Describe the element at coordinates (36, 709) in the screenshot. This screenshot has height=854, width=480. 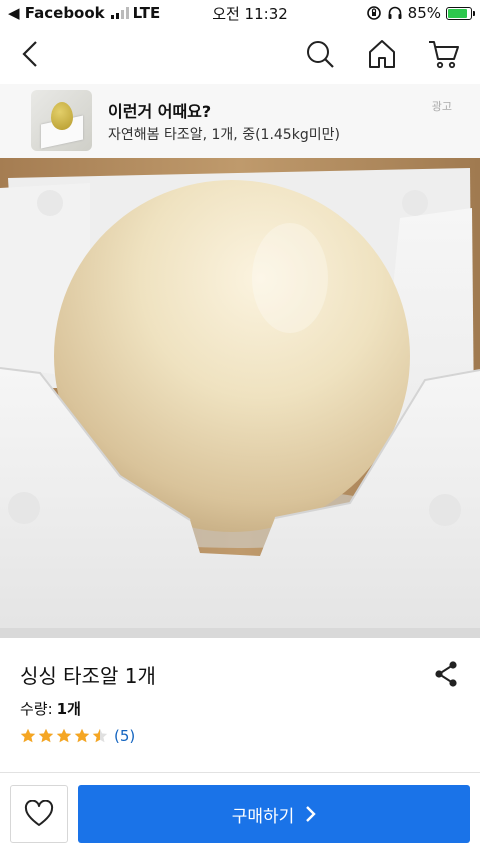
I see `quantity-label: 수량:` at that location.